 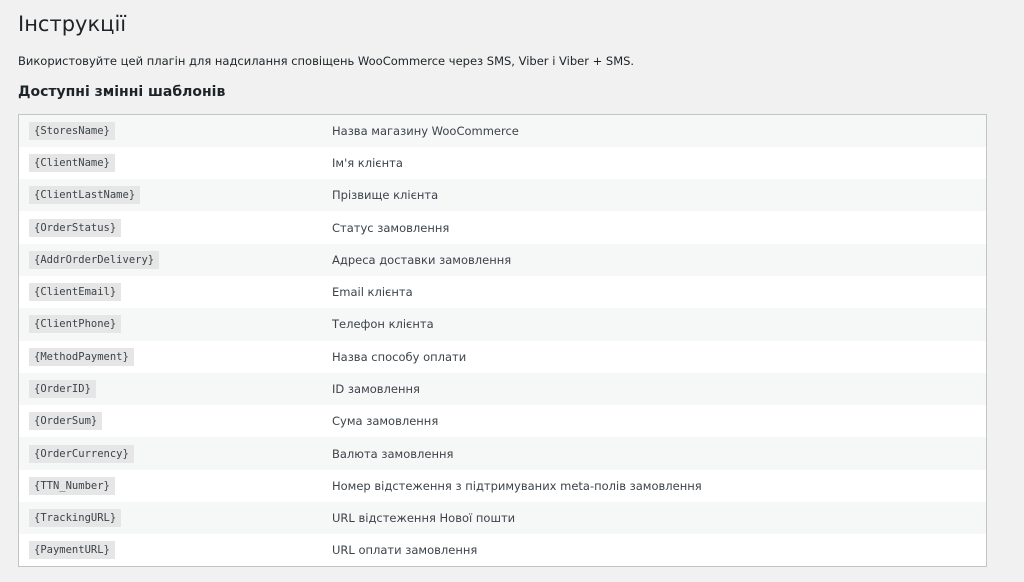 I want to click on description-cell: ID замовлення, so click(x=654, y=389).